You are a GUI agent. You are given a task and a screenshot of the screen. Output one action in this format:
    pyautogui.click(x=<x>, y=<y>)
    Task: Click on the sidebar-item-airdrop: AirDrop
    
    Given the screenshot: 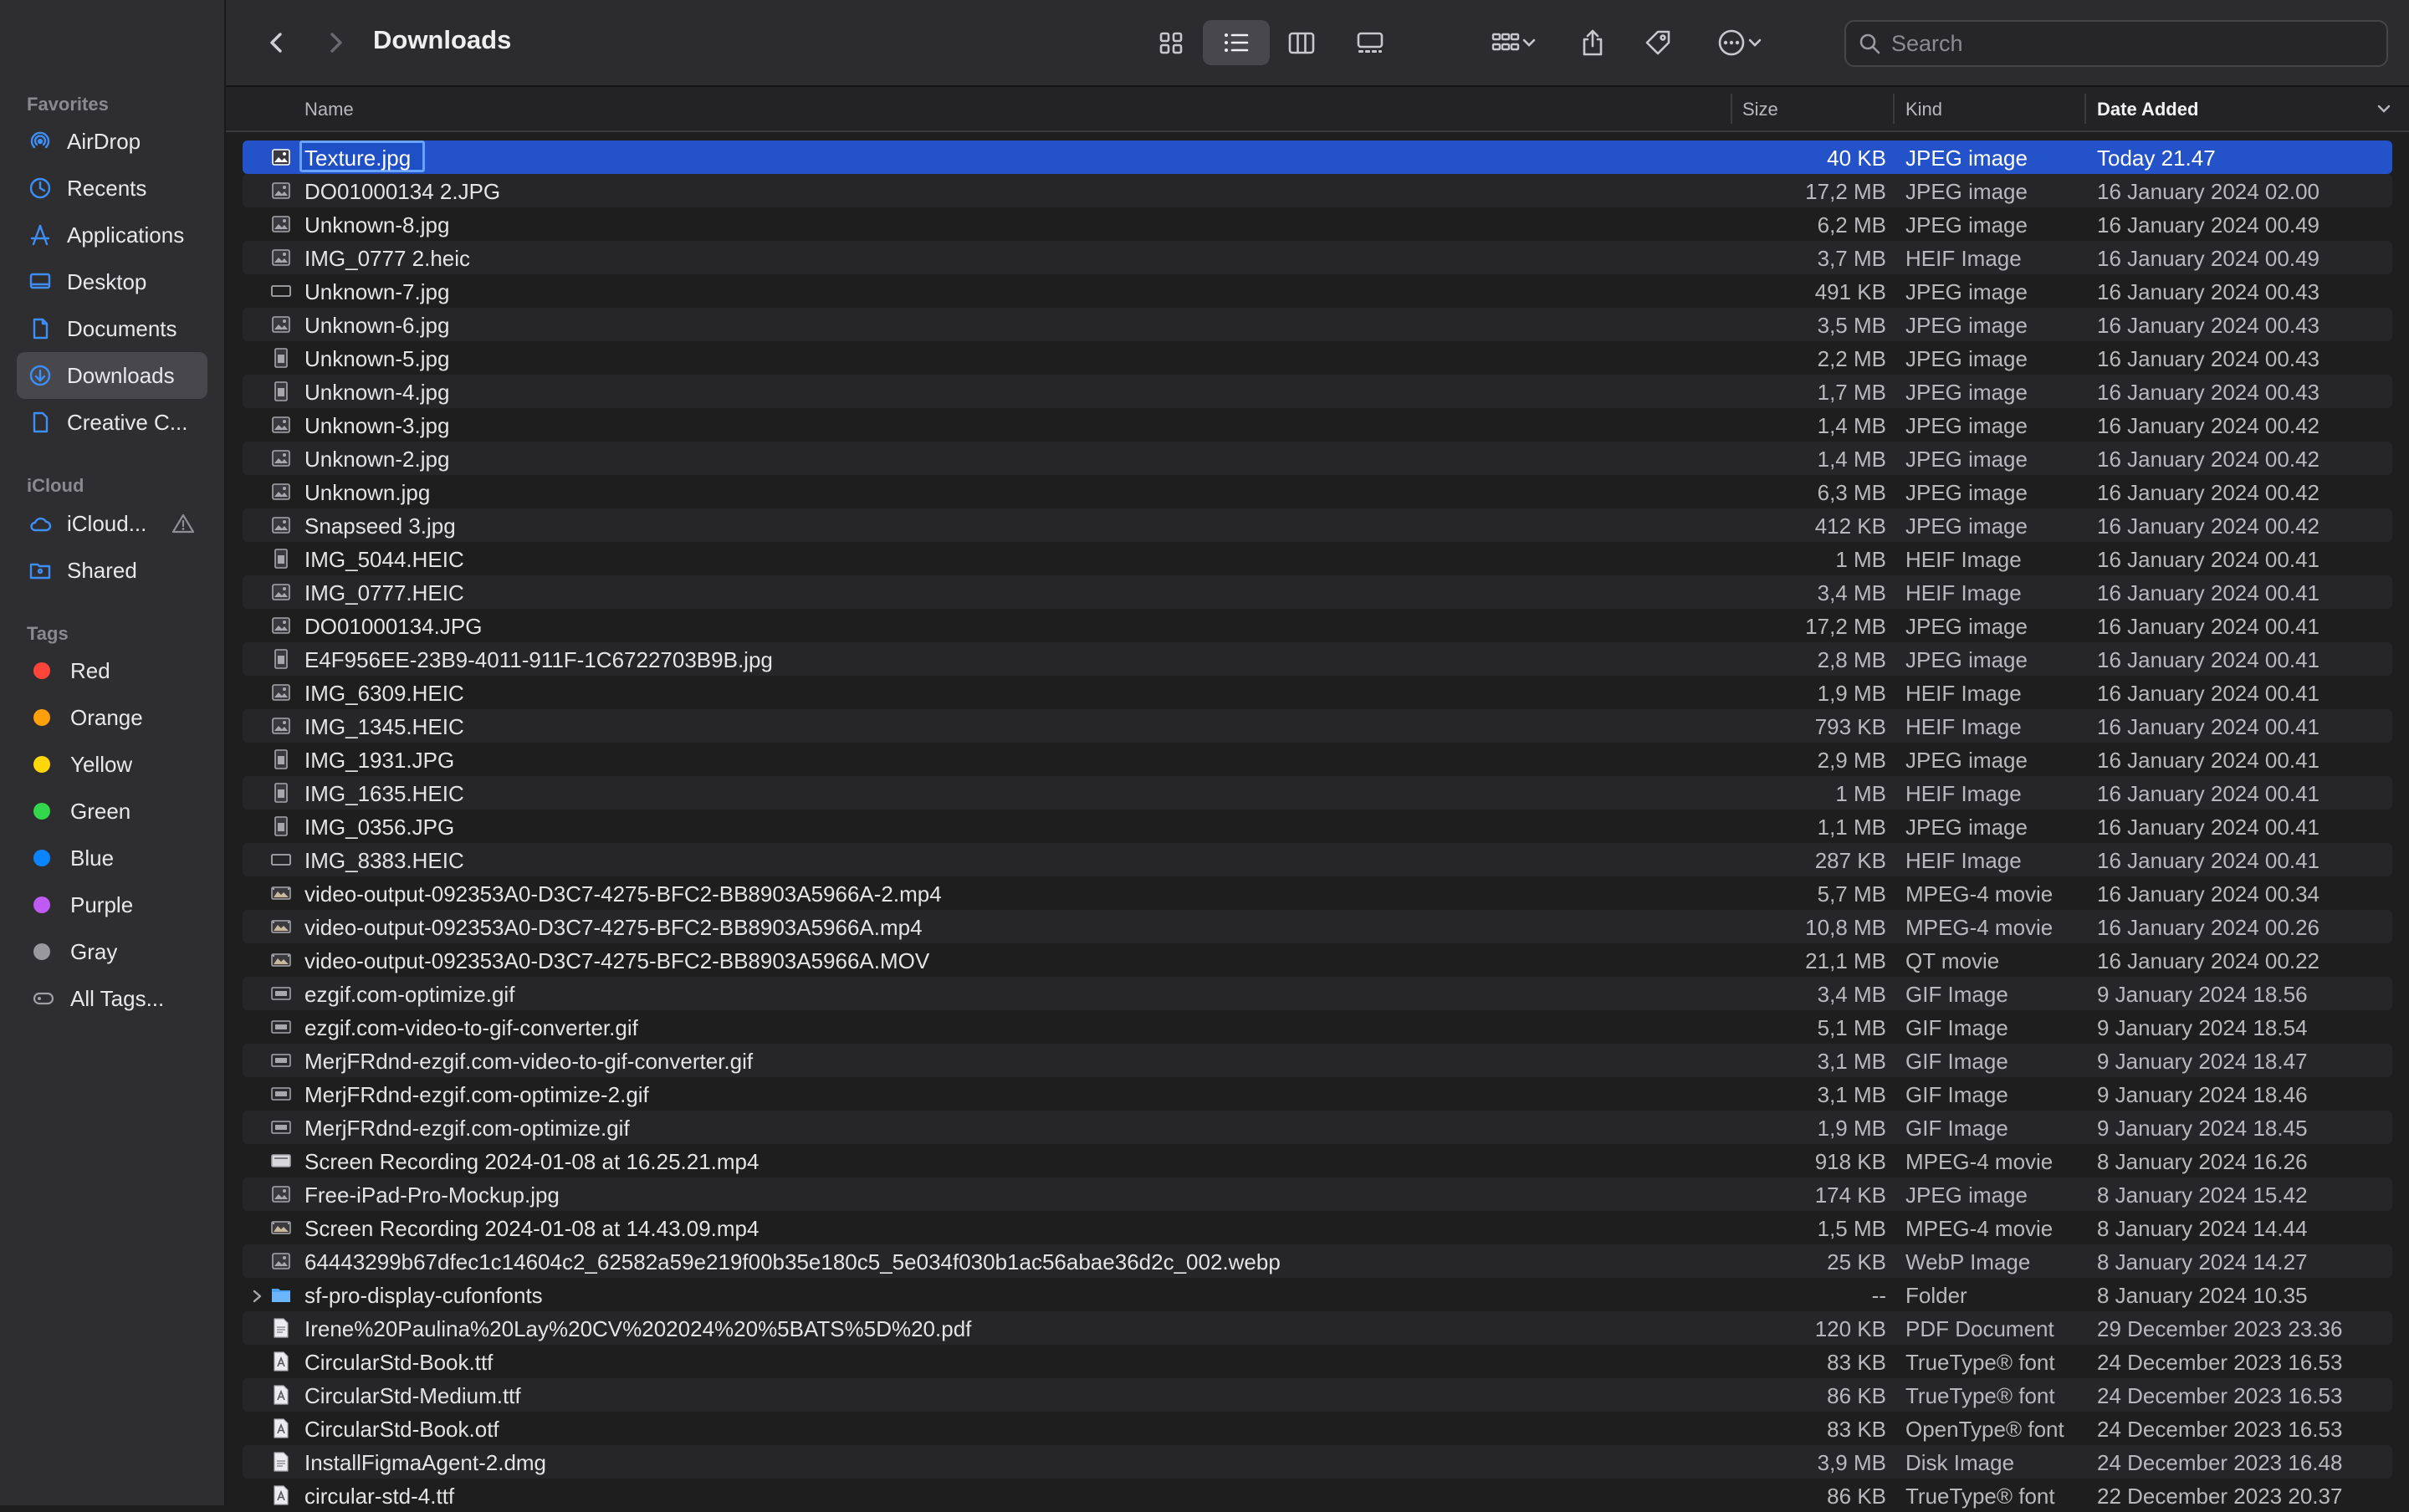 What is the action you would take?
    pyautogui.click(x=112, y=141)
    